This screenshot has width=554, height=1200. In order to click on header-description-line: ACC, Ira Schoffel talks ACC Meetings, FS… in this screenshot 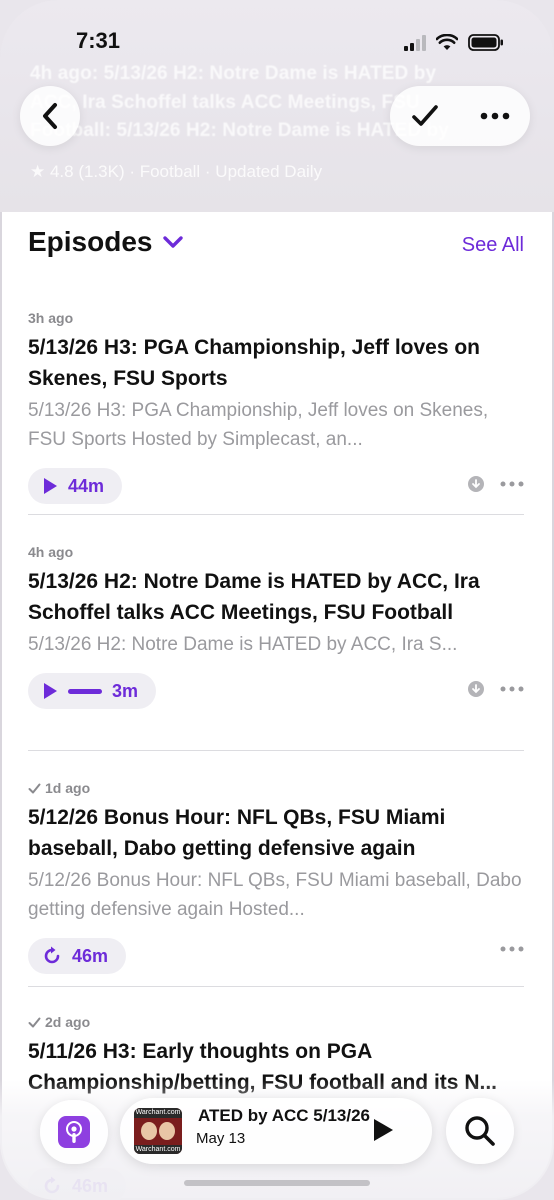, I will do `click(225, 102)`.